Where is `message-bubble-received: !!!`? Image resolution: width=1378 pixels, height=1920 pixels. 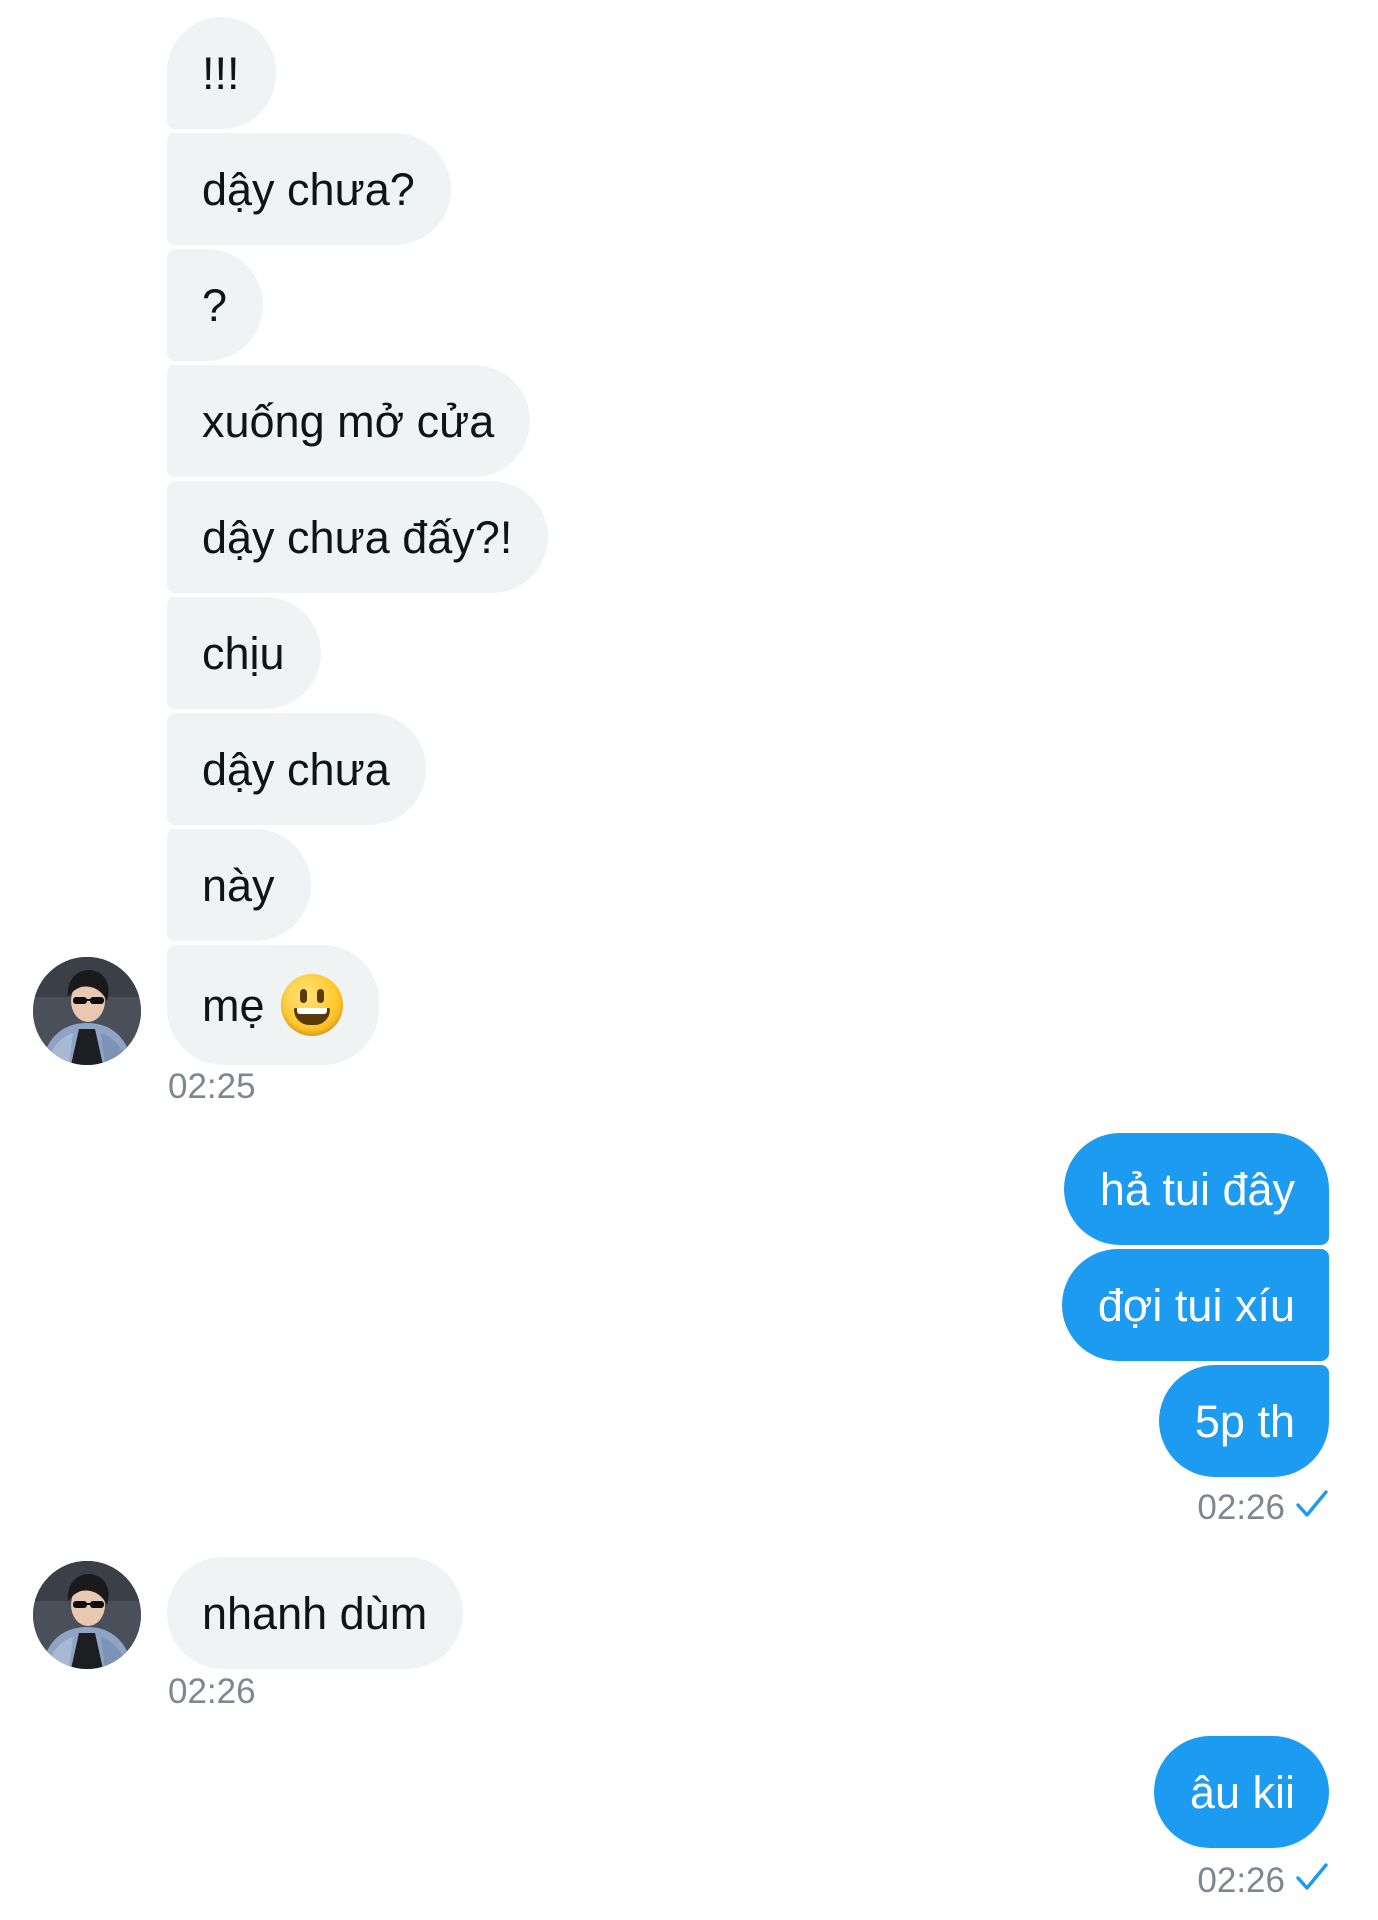
message-bubble-received: !!! is located at coordinates (221, 73).